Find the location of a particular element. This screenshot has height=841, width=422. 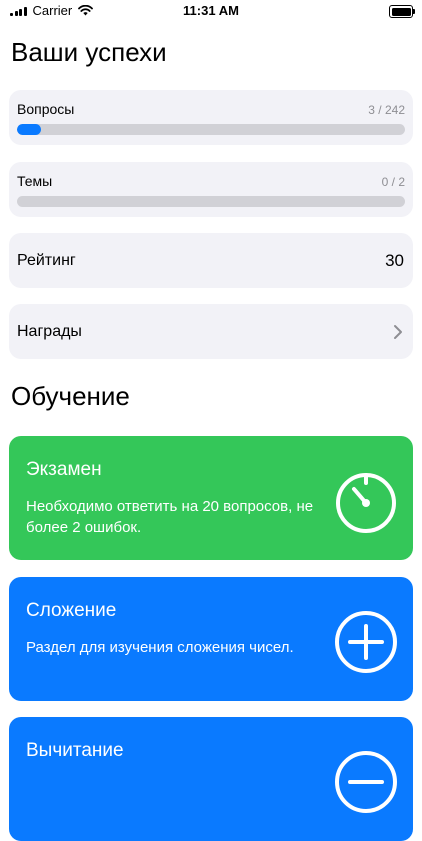

questions-progress-fill is located at coordinates (29, 129).